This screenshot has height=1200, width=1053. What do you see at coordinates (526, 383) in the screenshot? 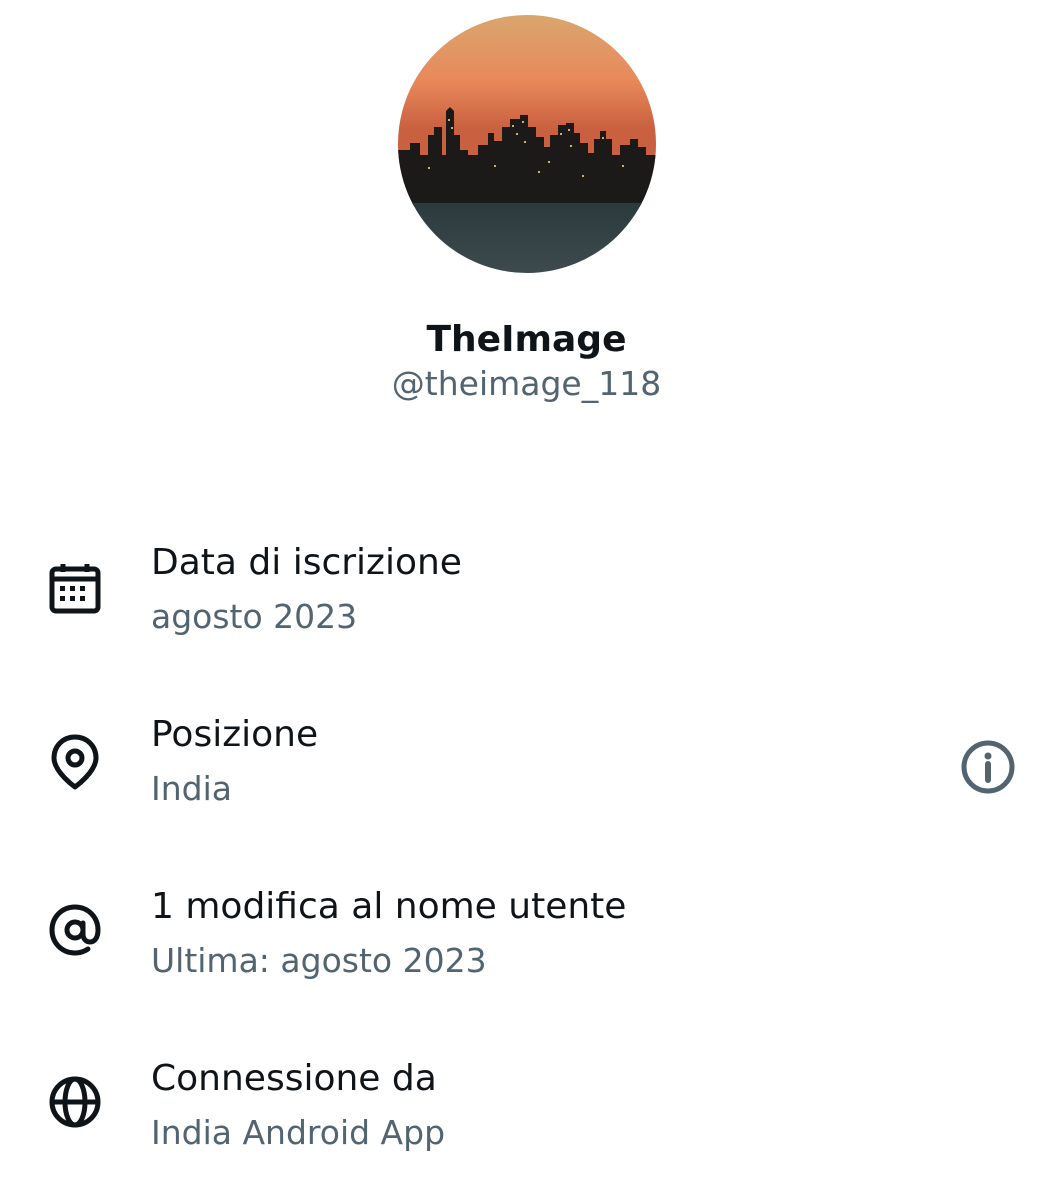
I see `username-handle: @theimage_118` at bounding box center [526, 383].